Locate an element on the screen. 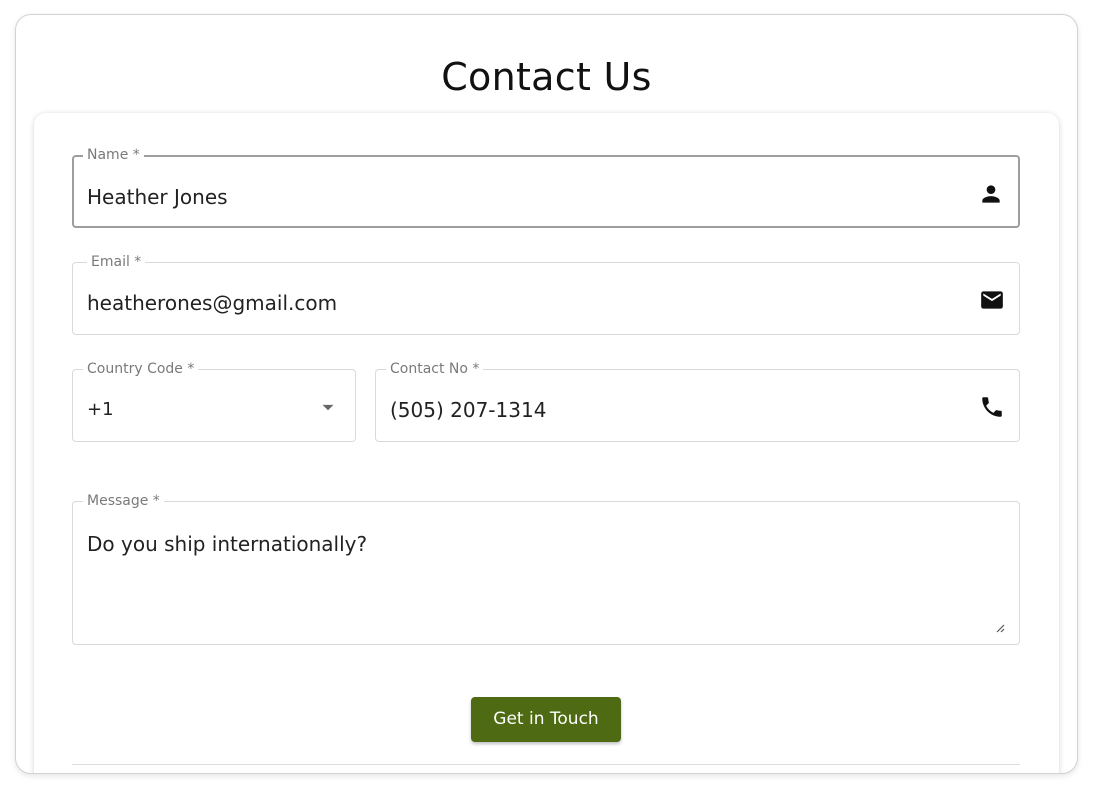  email-value: heatherones@gmail.com is located at coordinates (212, 303).